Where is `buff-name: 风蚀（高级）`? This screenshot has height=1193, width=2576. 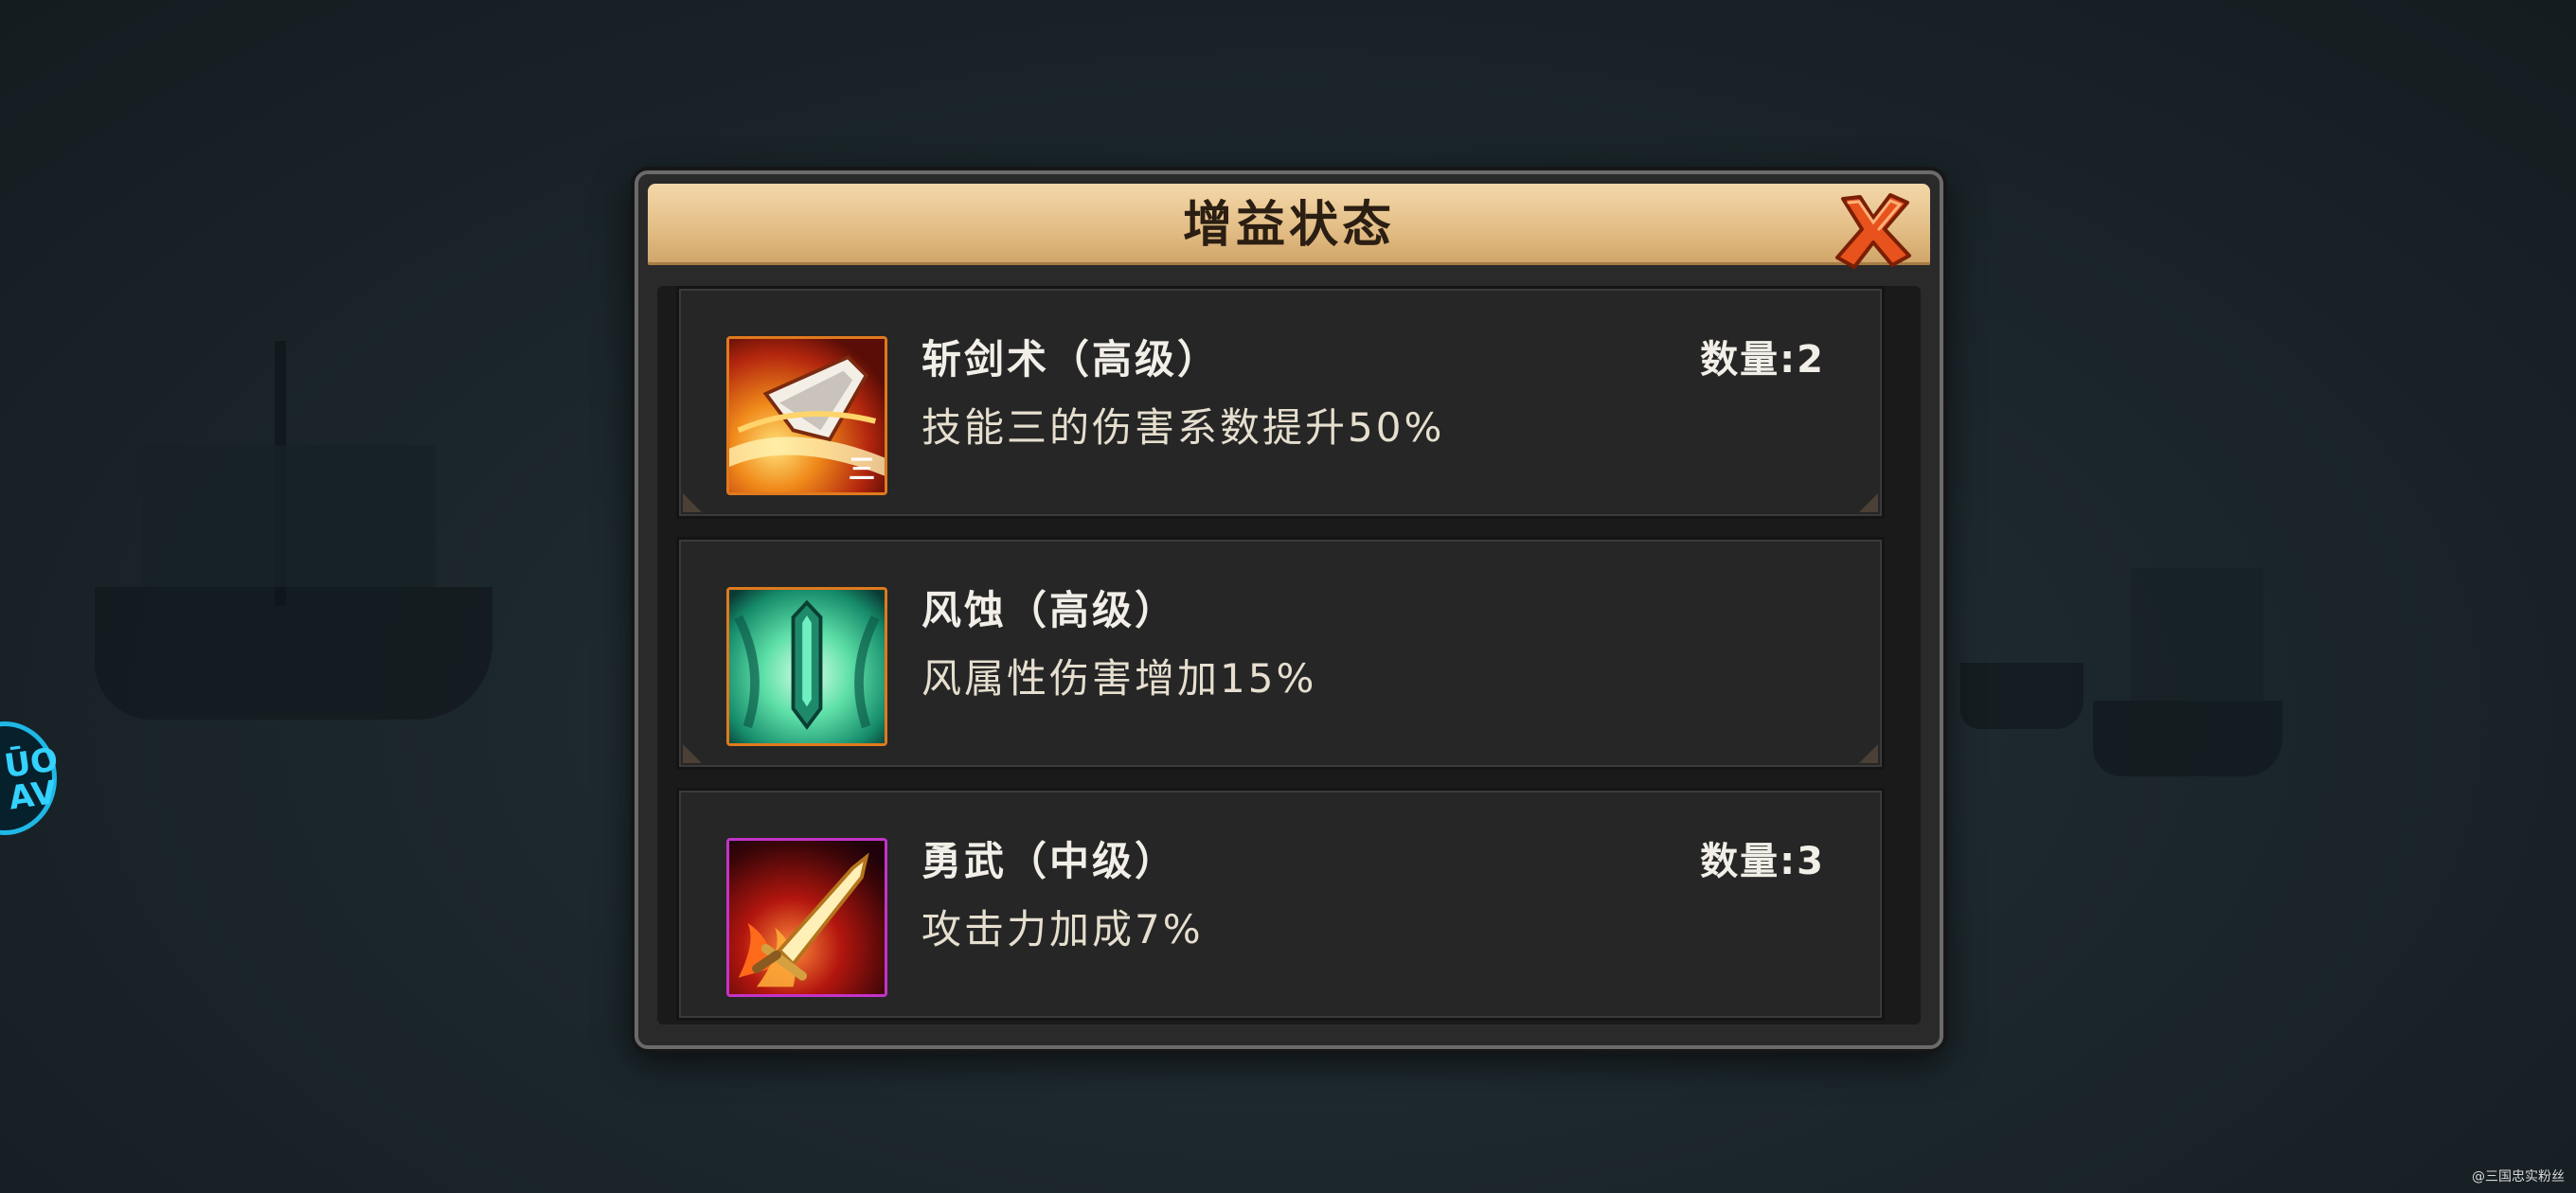
buff-name: 风蚀（高级） is located at coordinates (1049, 610).